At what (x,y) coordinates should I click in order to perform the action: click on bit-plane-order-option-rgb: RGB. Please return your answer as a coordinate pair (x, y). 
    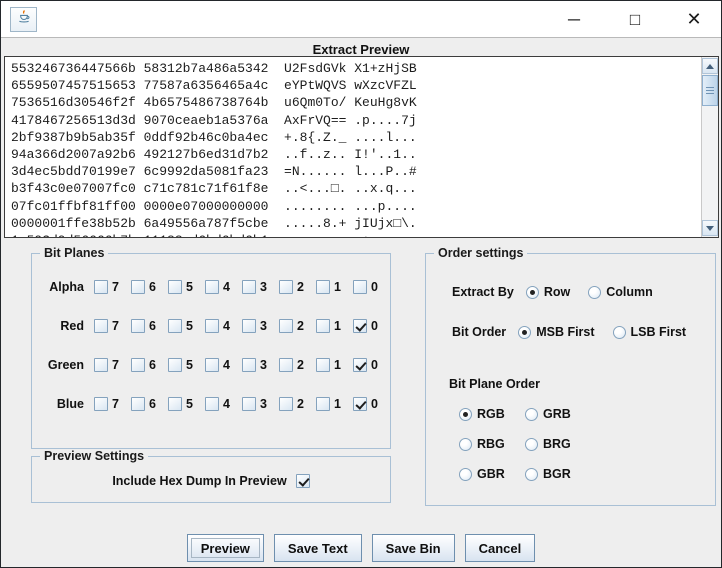
    Looking at the image, I should click on (492, 414).